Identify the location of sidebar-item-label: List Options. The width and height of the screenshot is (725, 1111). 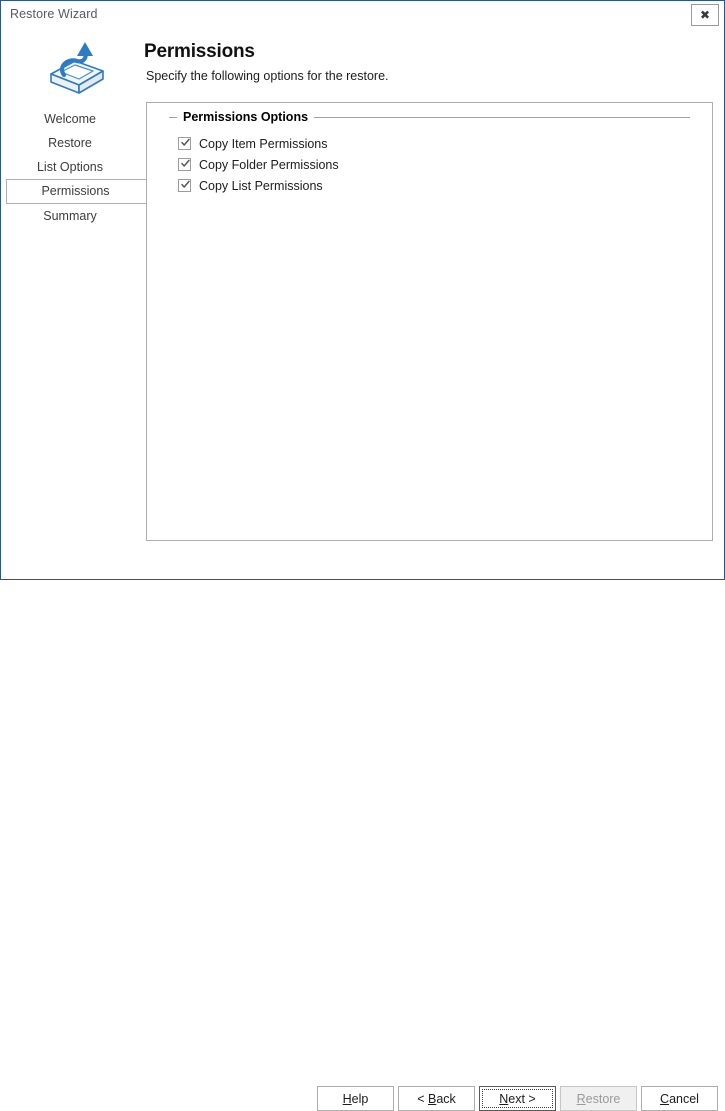
(69, 167).